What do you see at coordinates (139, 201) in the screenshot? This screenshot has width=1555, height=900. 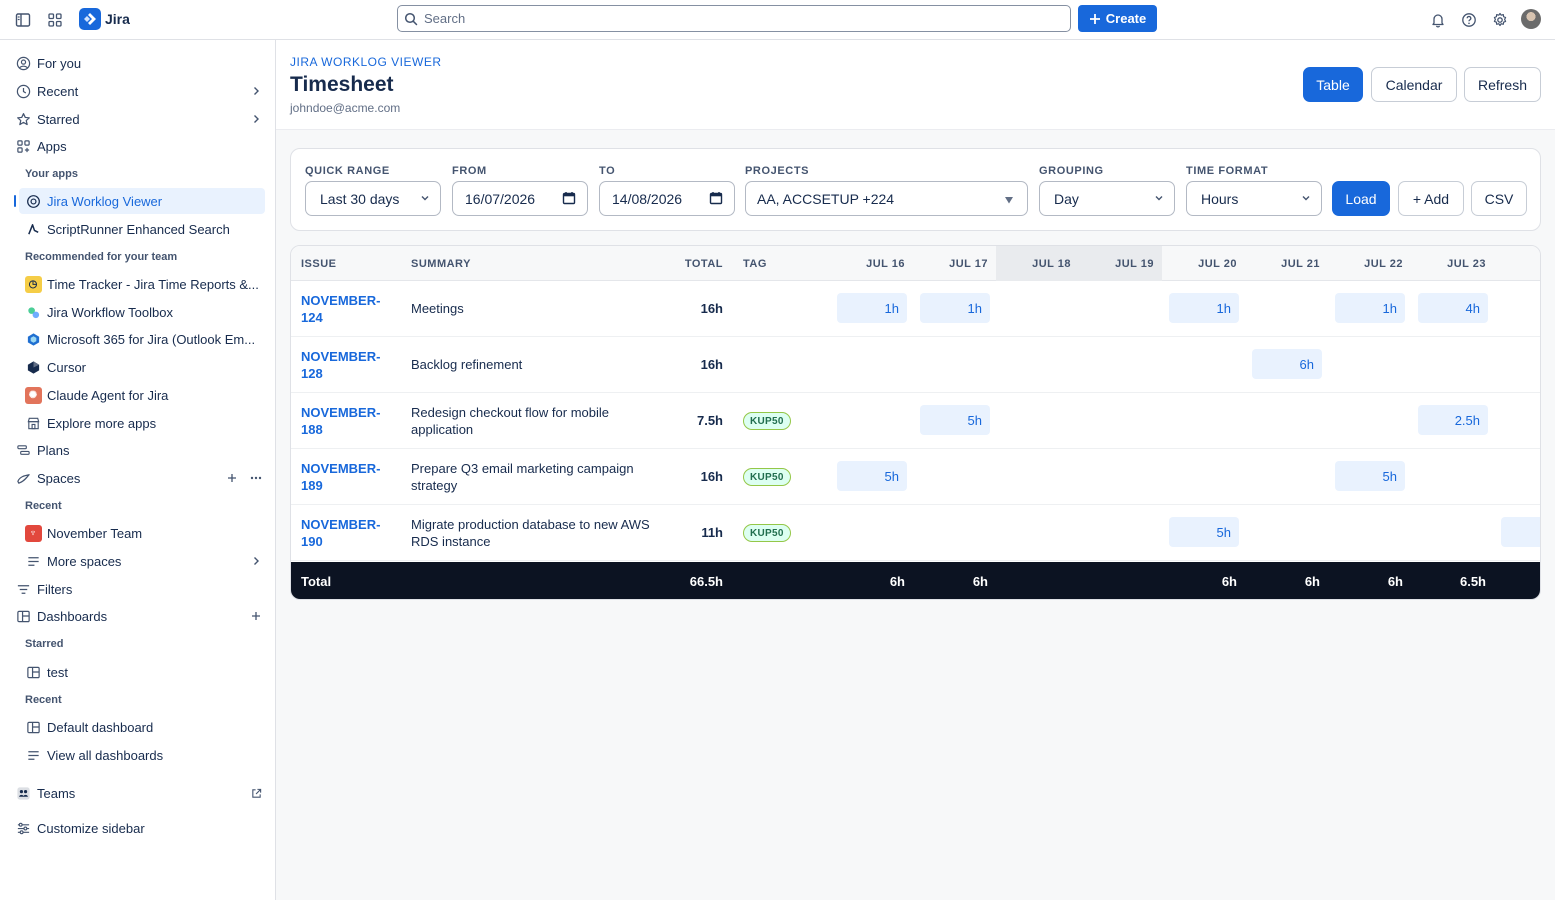 I see `sidebar-item-jira-worklog-viewer: Jira Worklog Viewer` at bounding box center [139, 201].